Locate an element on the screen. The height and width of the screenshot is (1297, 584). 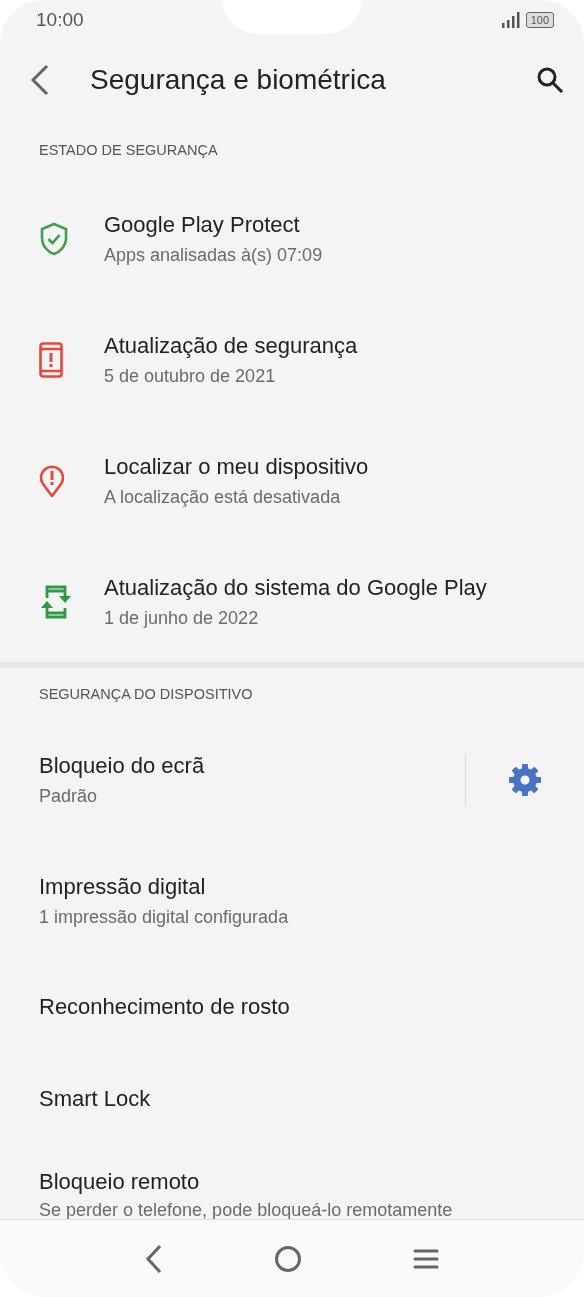
settings-item: Google Play Protect Apps analisadas à(s) 07:09 is located at coordinates (292, 238).